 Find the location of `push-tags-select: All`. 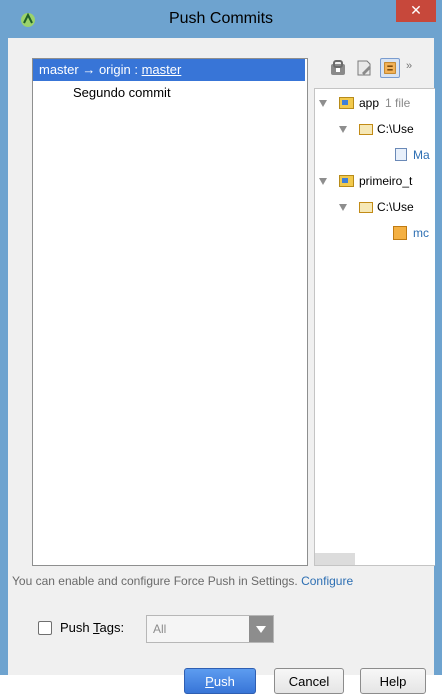

push-tags-select: All is located at coordinates (210, 629).